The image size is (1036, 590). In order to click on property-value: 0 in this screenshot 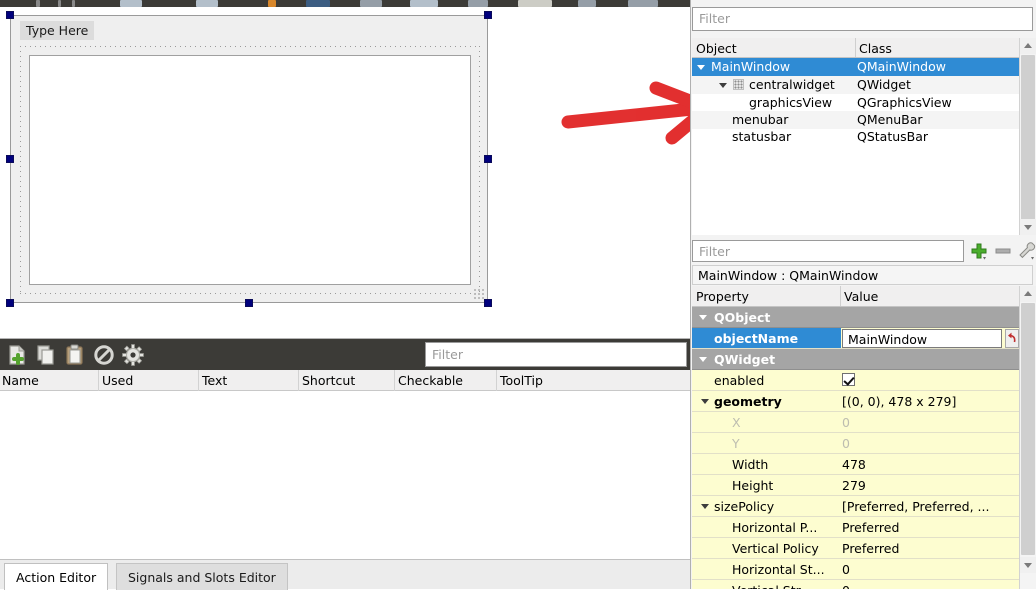, I will do `click(846, 569)`.